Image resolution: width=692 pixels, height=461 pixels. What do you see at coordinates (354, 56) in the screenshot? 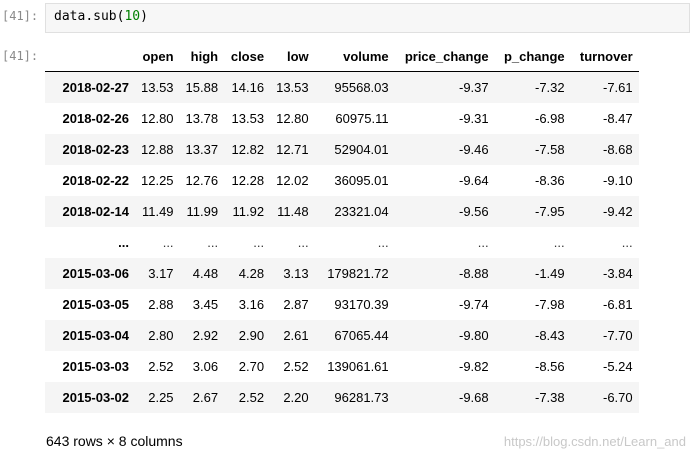
I see `column-header-volume: volume` at bounding box center [354, 56].